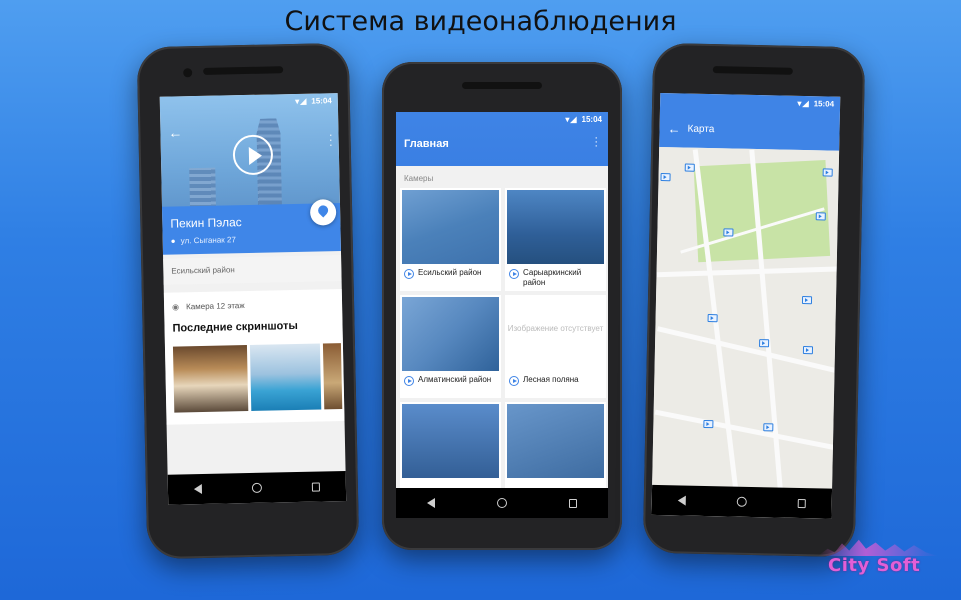 The height and width of the screenshot is (600, 961). What do you see at coordinates (215, 306) in the screenshot?
I see `camera-label: Камера 12 этаж` at bounding box center [215, 306].